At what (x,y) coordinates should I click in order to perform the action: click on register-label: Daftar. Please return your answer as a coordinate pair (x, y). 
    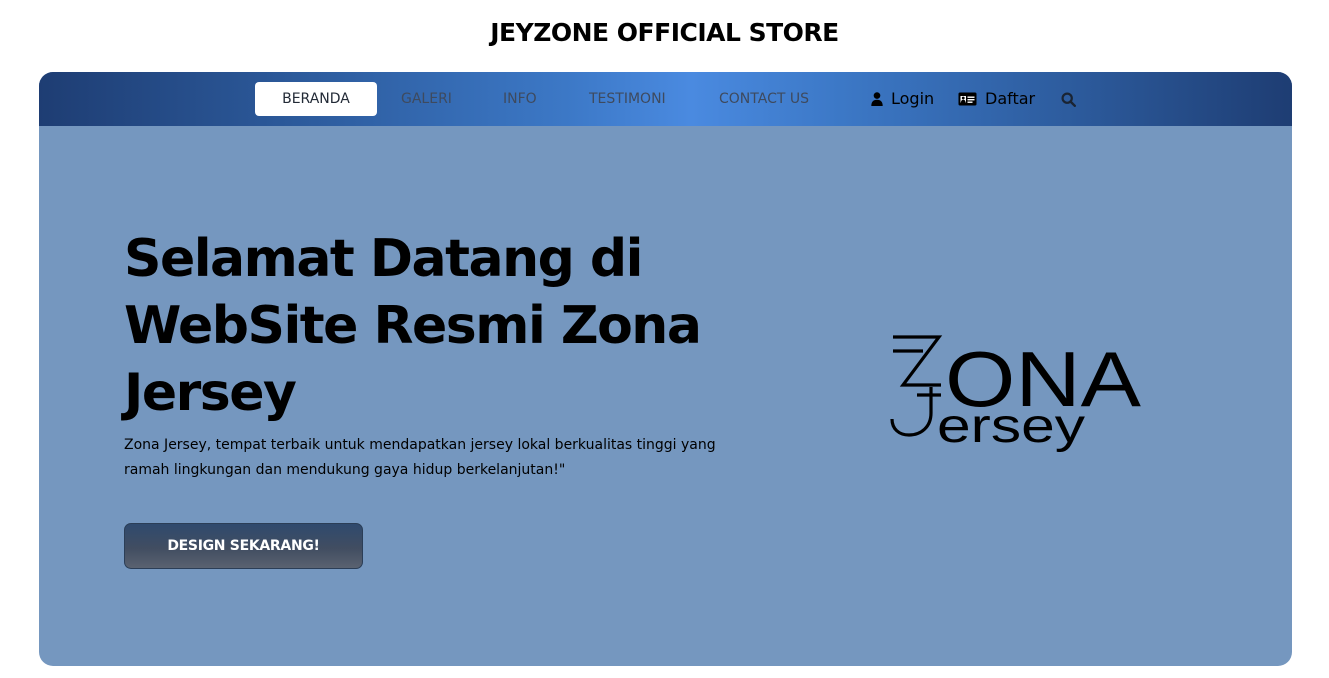
    Looking at the image, I should click on (1010, 98).